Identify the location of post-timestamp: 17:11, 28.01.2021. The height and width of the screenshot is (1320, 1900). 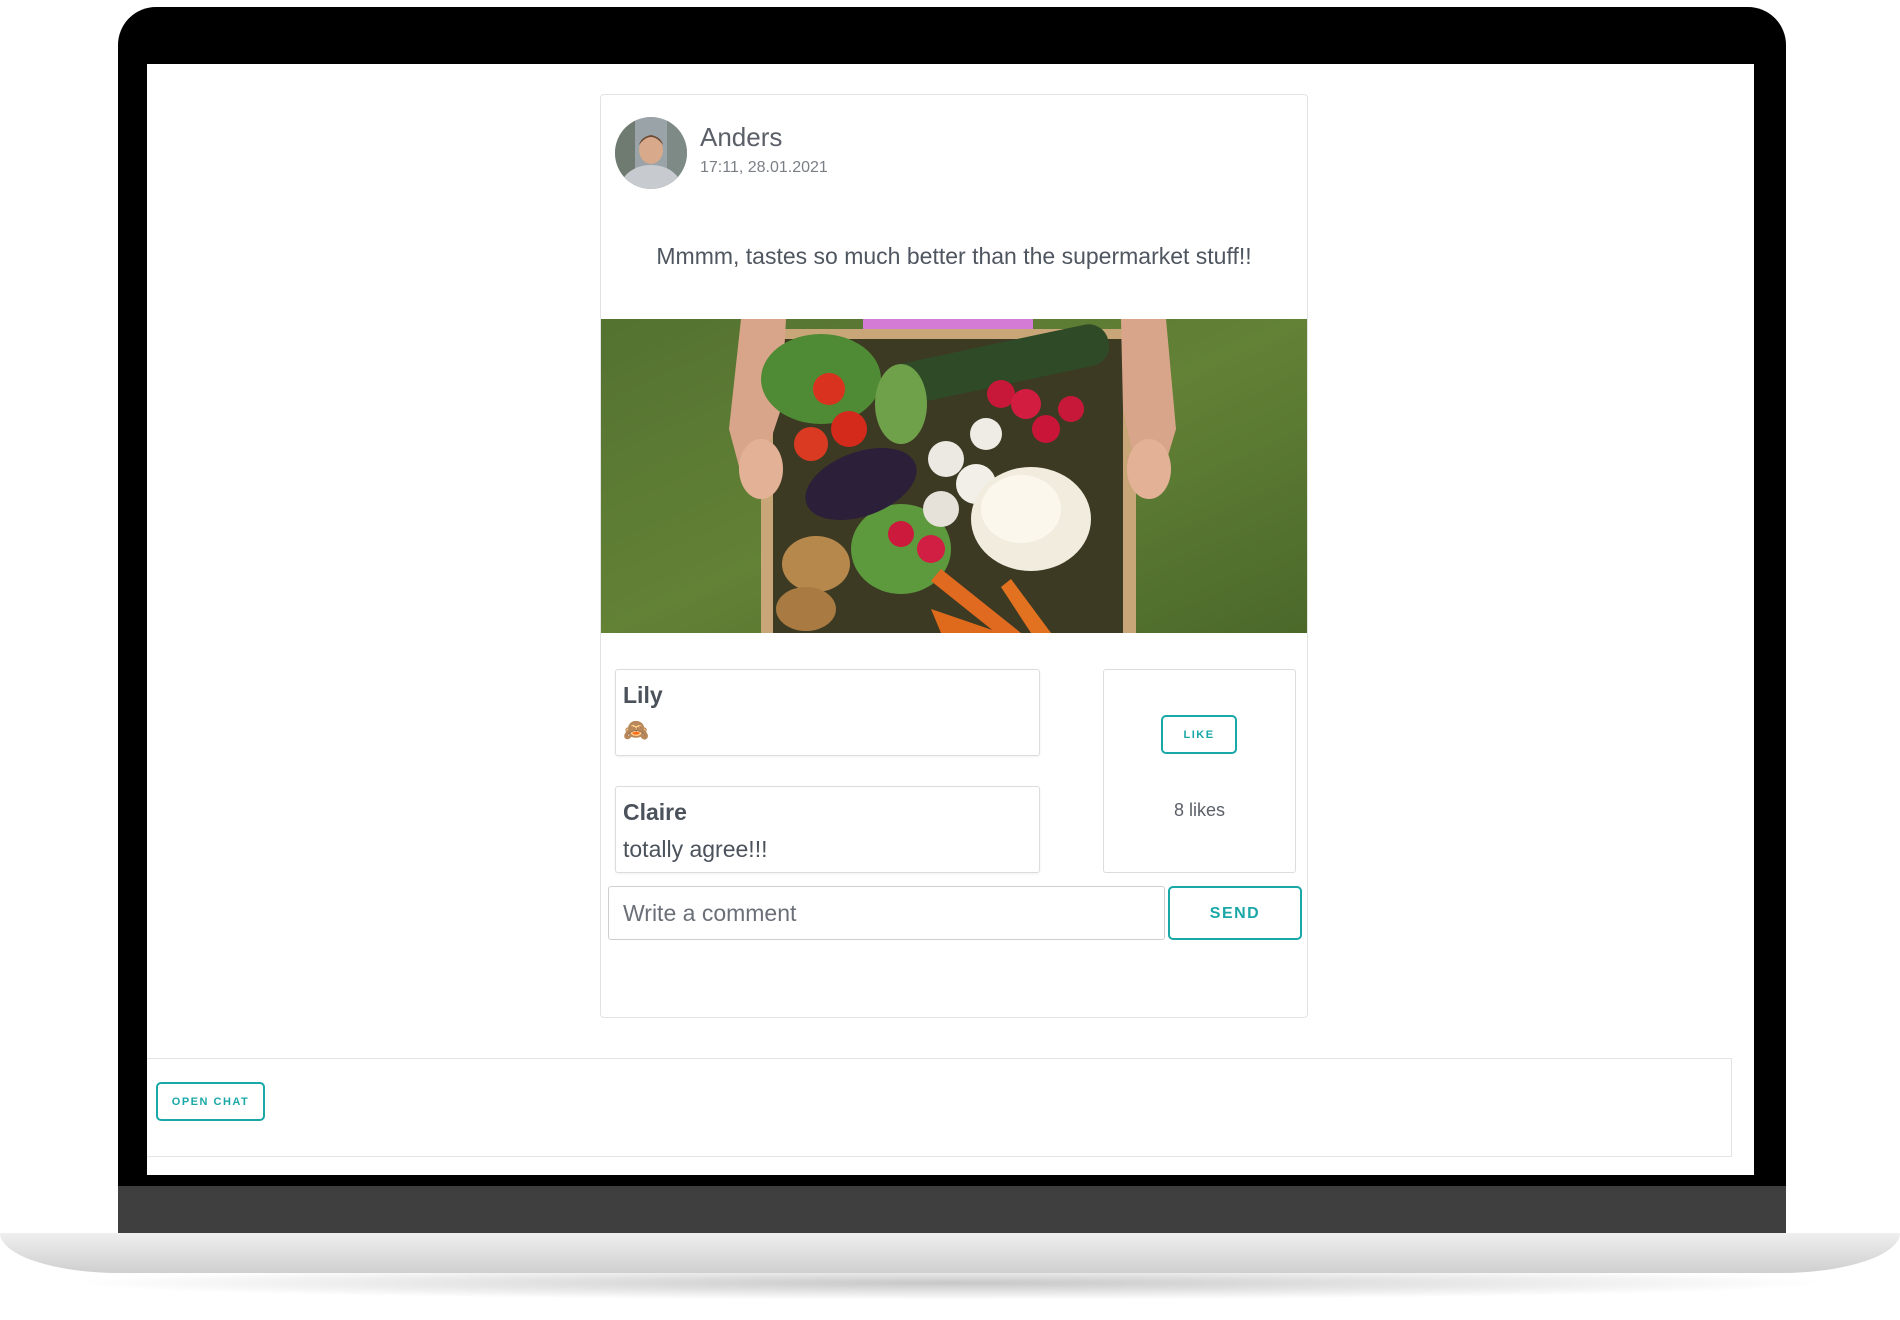
(764, 167).